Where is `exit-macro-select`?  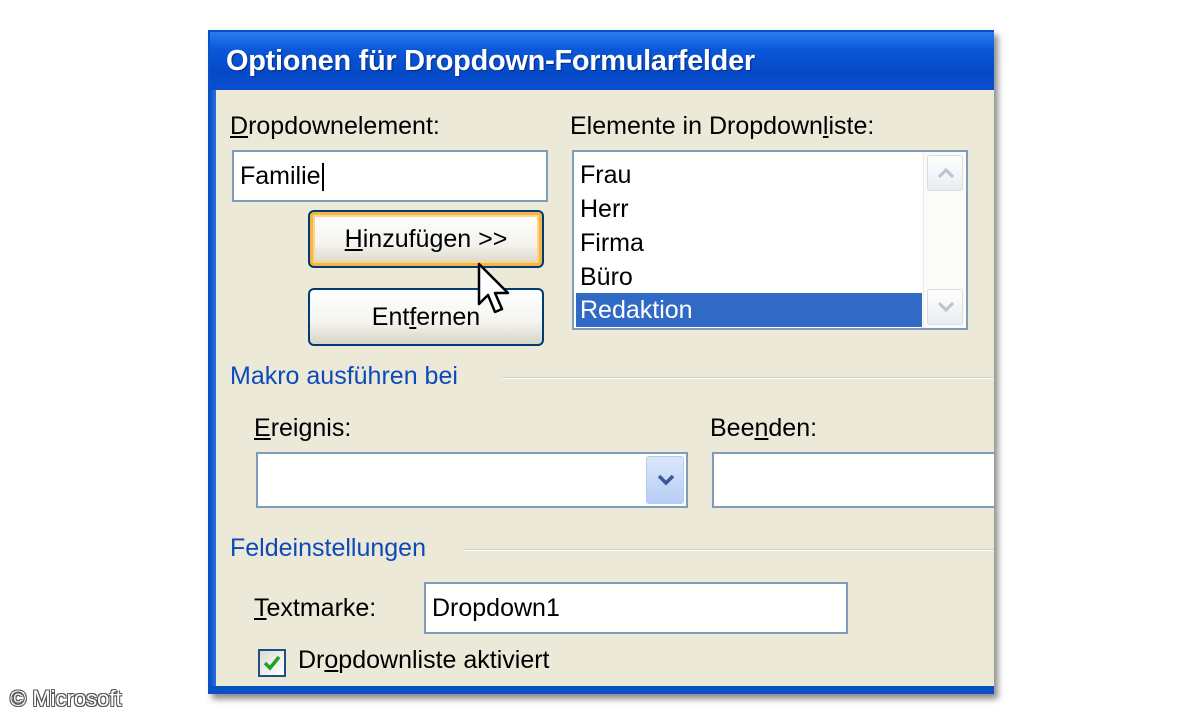 exit-macro-select is located at coordinates (853, 480).